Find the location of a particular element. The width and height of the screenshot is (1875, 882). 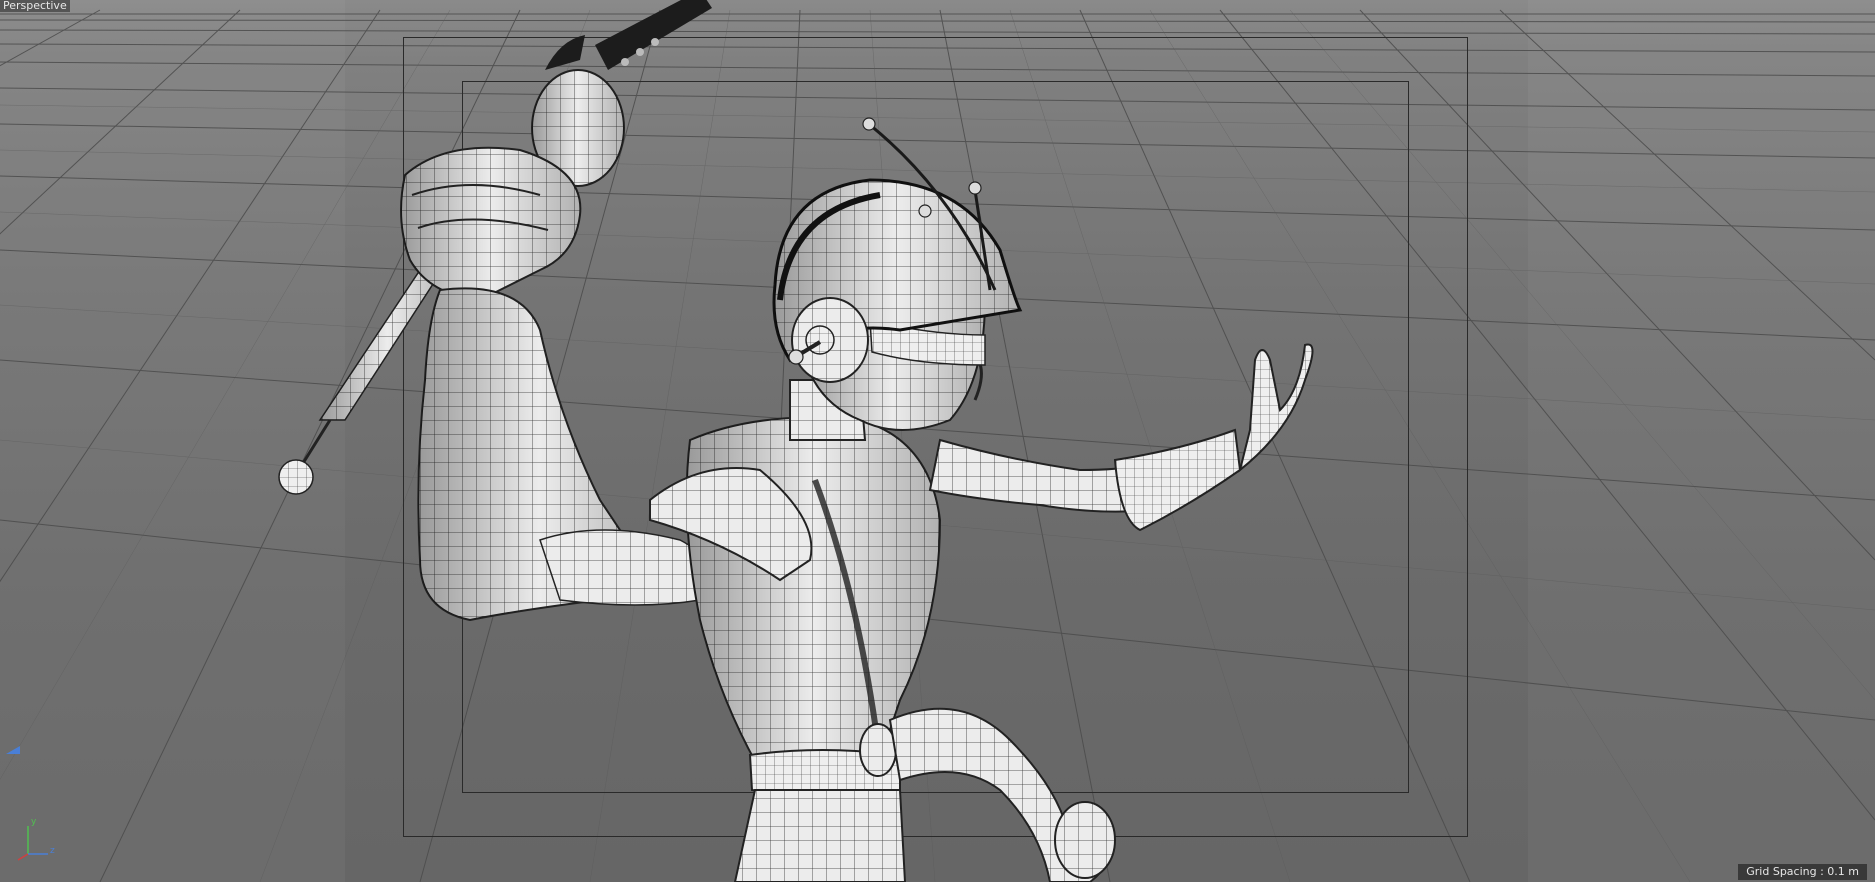

world-axis-gizmo is located at coordinates (27, 803).